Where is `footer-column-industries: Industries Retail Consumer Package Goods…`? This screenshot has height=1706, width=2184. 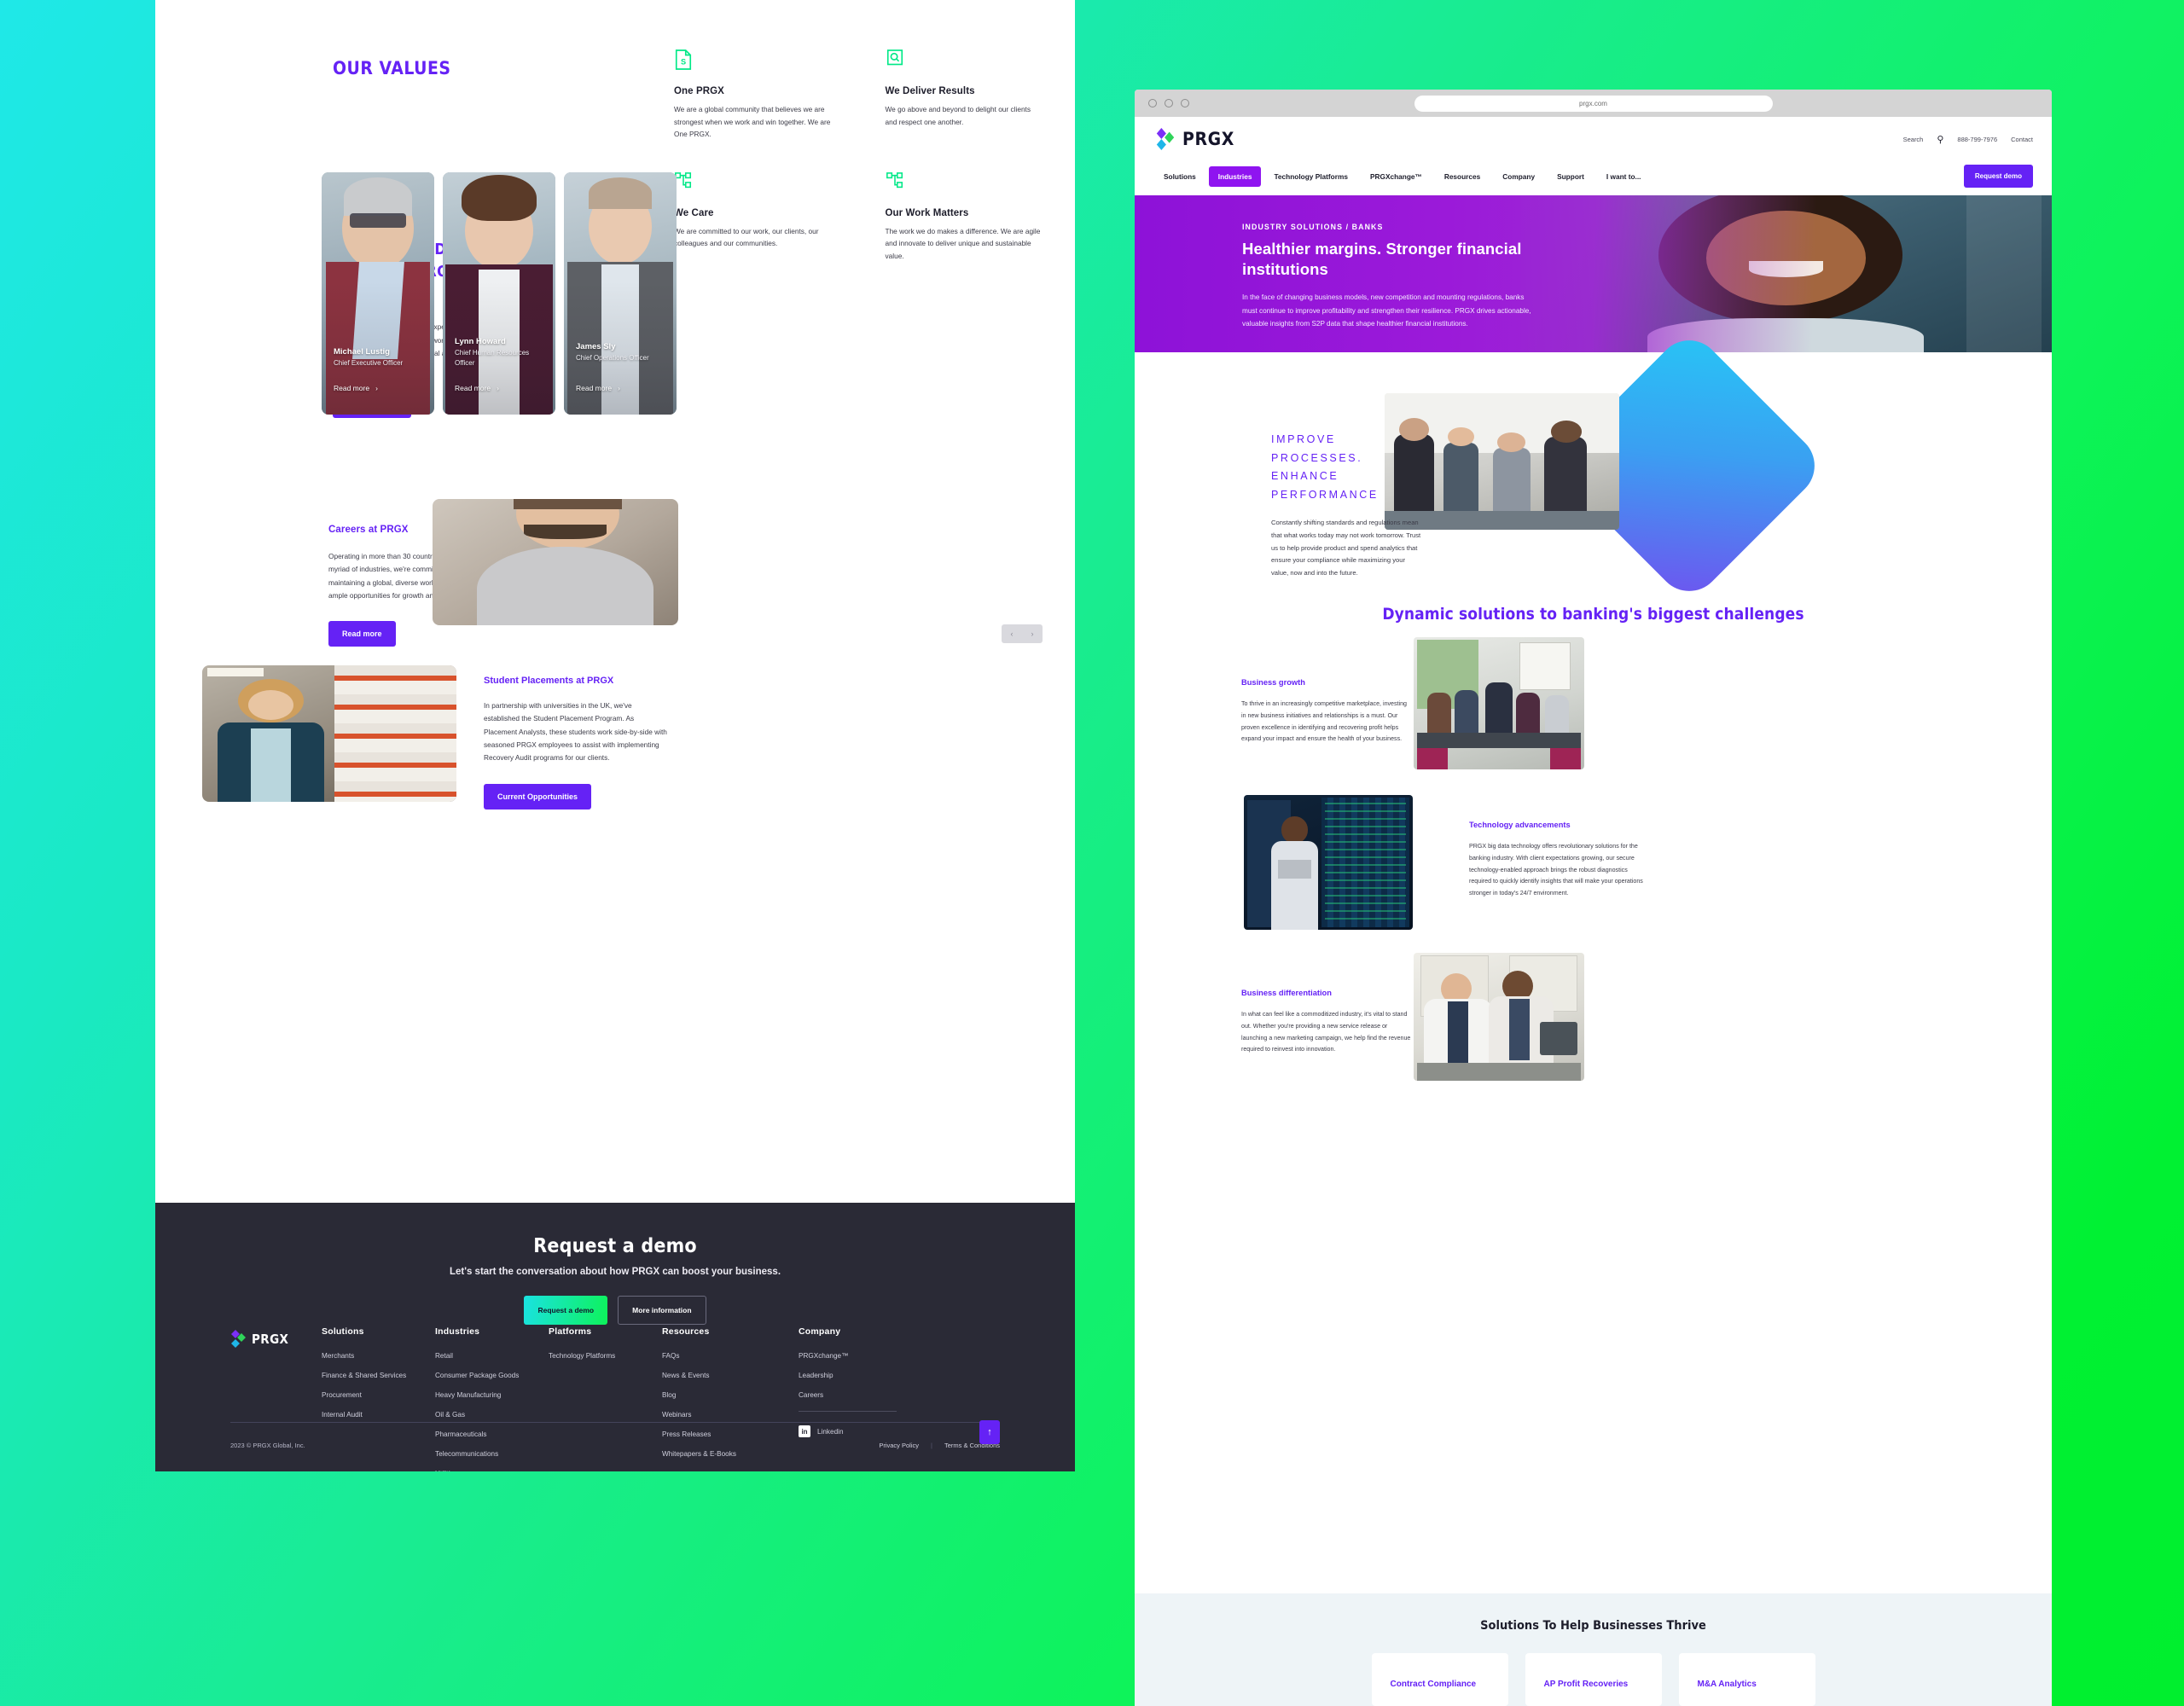 footer-column-industries: Industries Retail Consumer Package Goods… is located at coordinates (492, 1398).